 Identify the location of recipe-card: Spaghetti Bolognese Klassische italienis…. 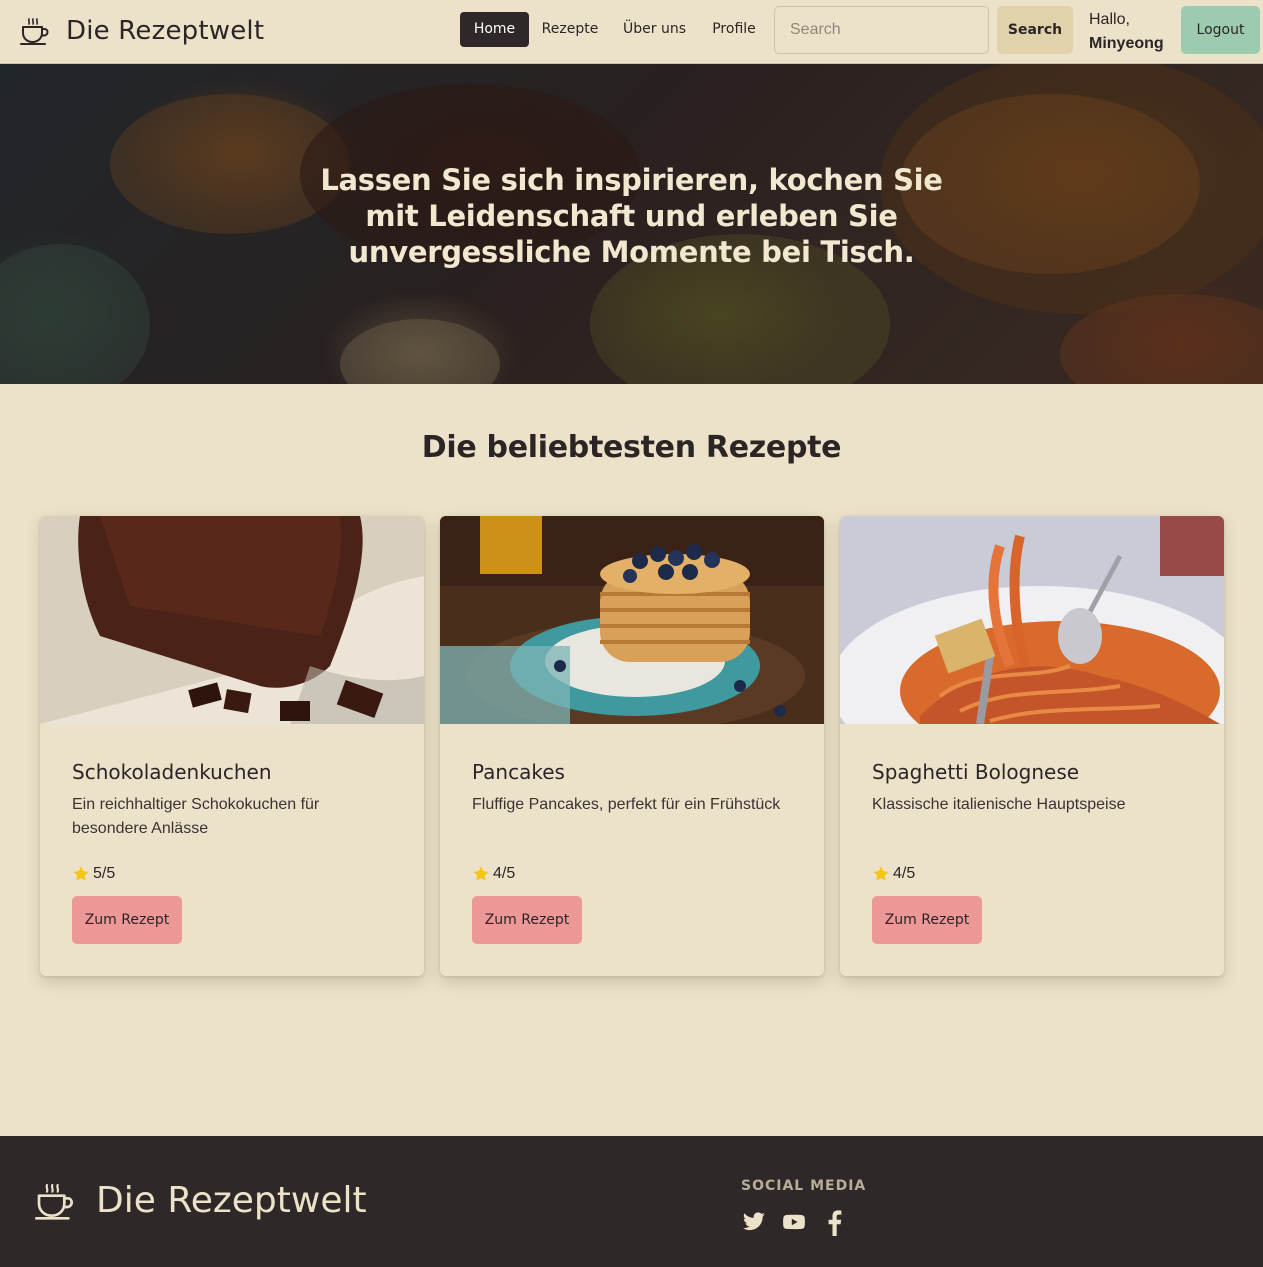
(1032, 746).